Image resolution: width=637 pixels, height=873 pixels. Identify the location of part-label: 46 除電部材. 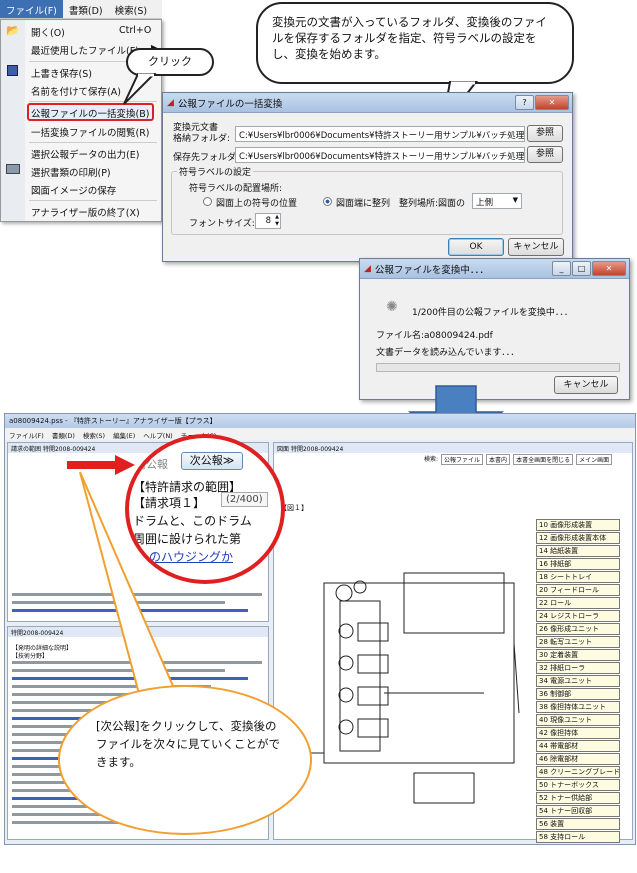
(578, 759).